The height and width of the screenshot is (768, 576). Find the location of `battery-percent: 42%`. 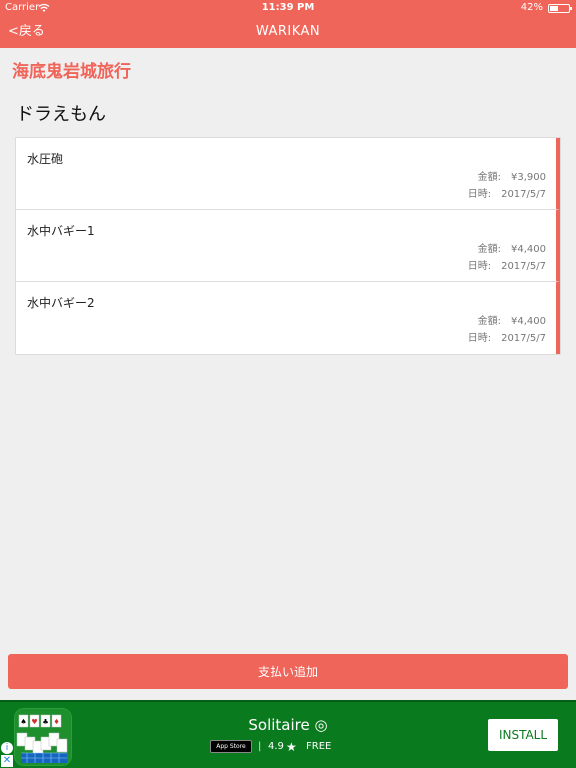

battery-percent: 42% is located at coordinates (531, 7).